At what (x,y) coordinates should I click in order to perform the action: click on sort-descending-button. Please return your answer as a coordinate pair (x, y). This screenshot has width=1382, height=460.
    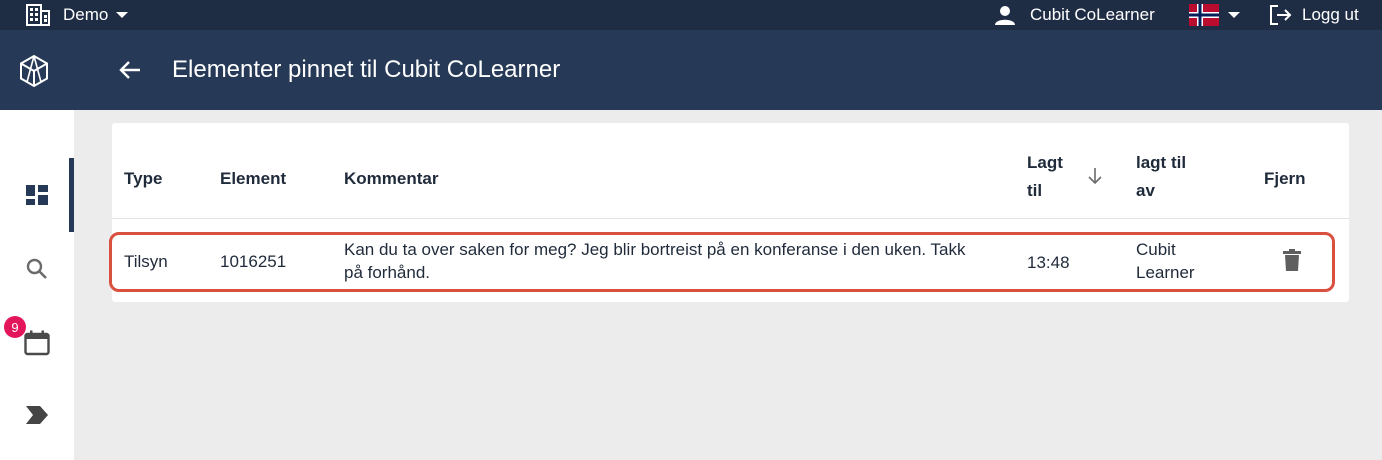
    Looking at the image, I should click on (1095, 178).